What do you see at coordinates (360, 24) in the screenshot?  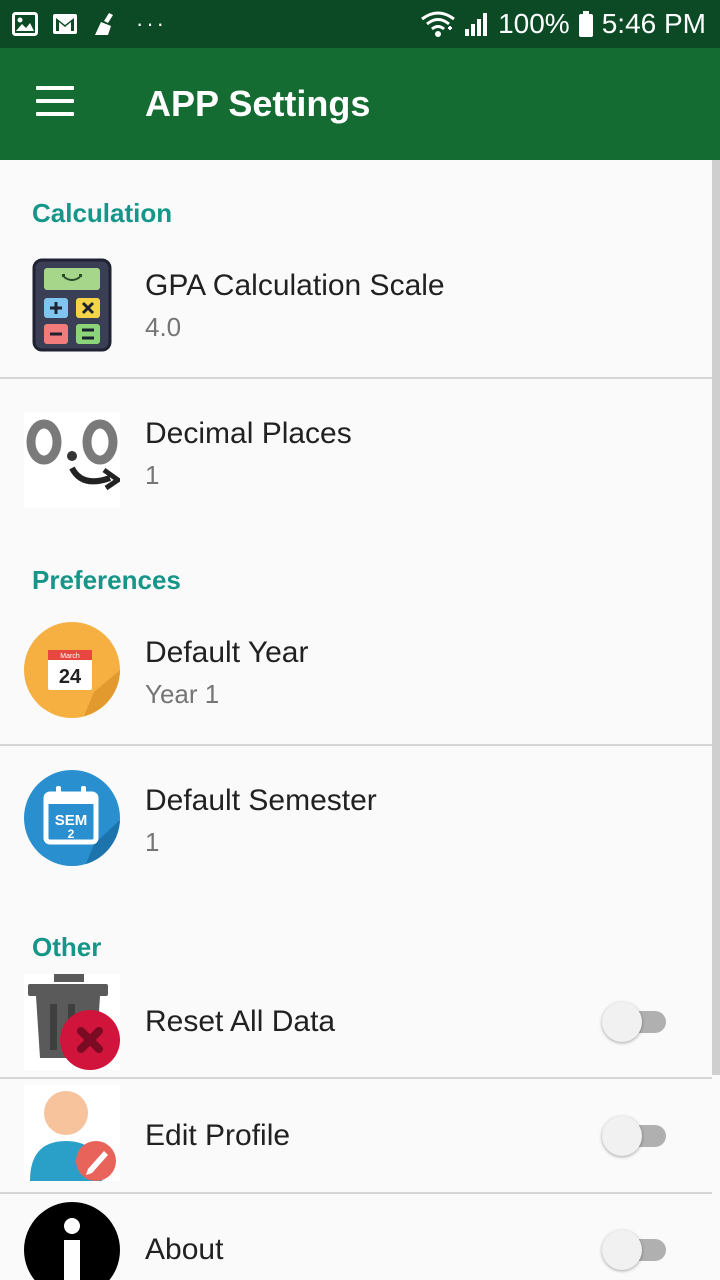 I see `status-bar: ··· 100% 5:46 PM` at bounding box center [360, 24].